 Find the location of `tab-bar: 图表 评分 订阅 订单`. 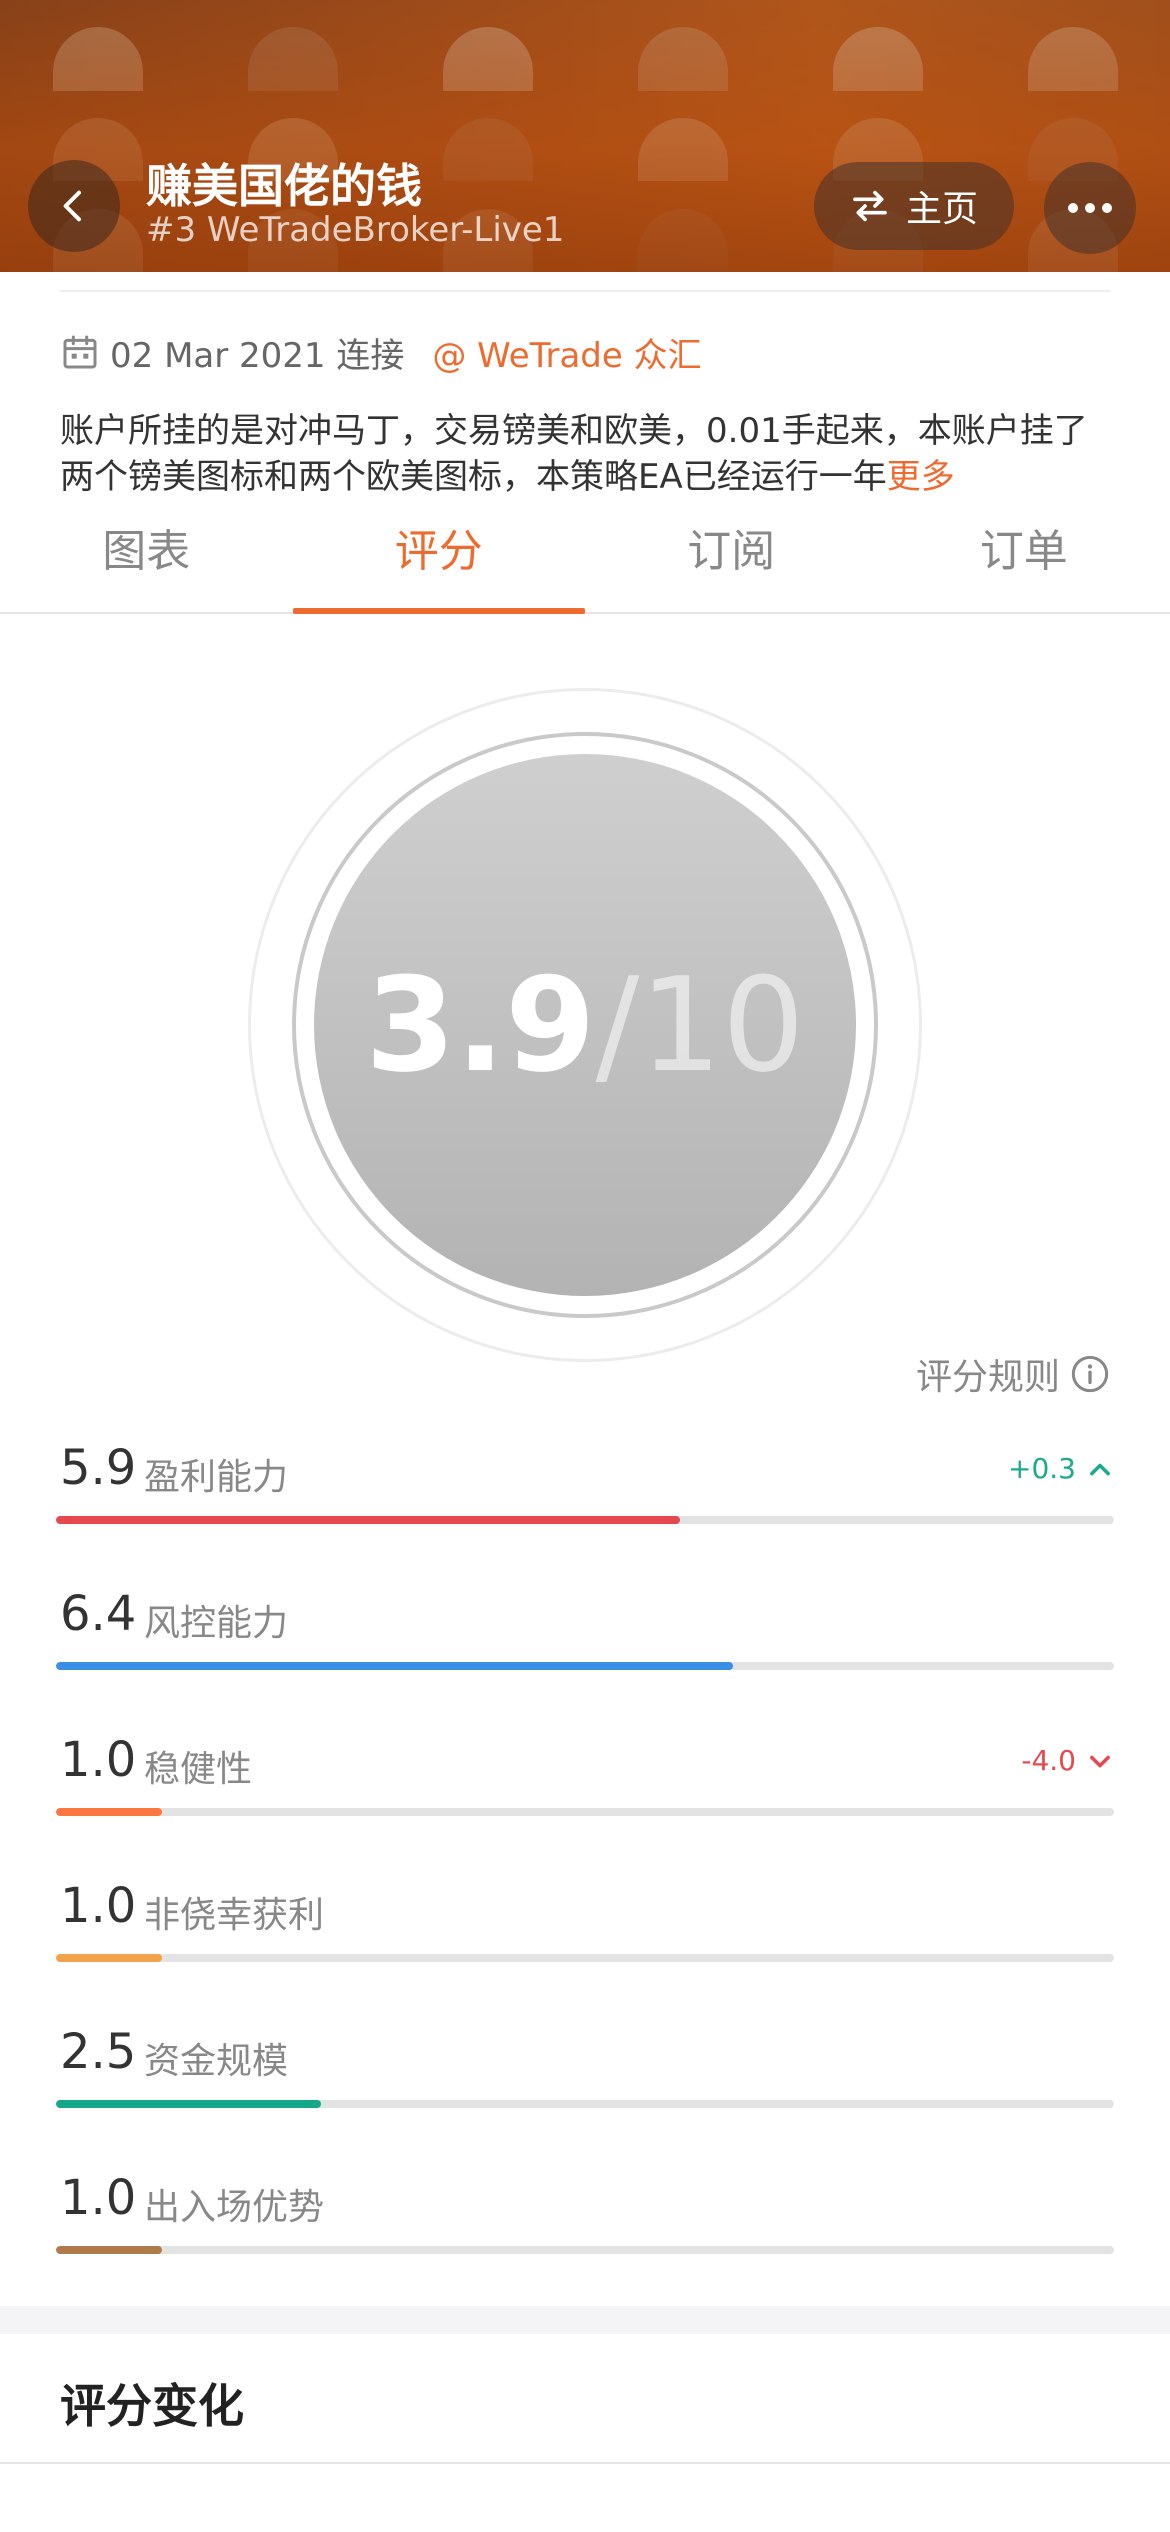

tab-bar: 图表 评分 订阅 订单 is located at coordinates (585, 562).